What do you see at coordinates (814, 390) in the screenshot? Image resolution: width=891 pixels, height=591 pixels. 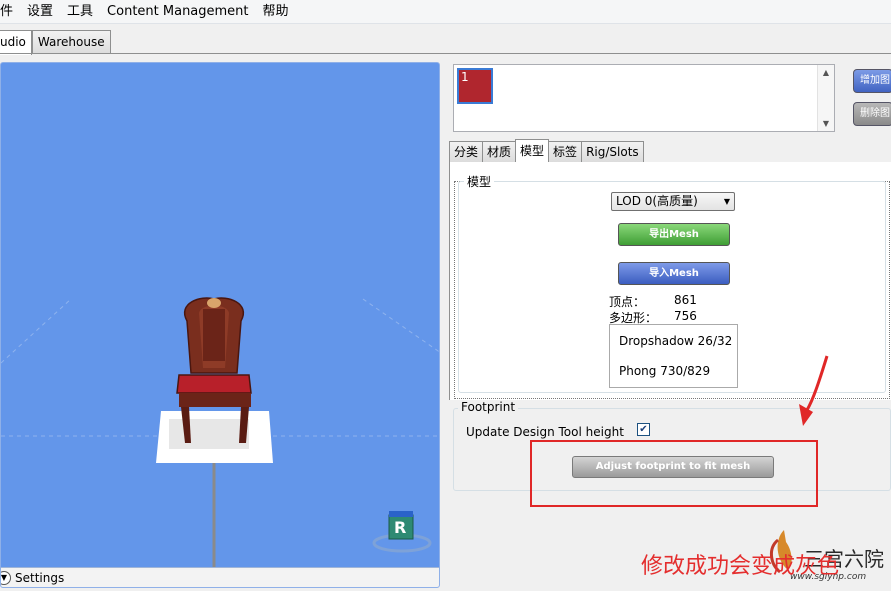 I see `red-arrow-icon` at bounding box center [814, 390].